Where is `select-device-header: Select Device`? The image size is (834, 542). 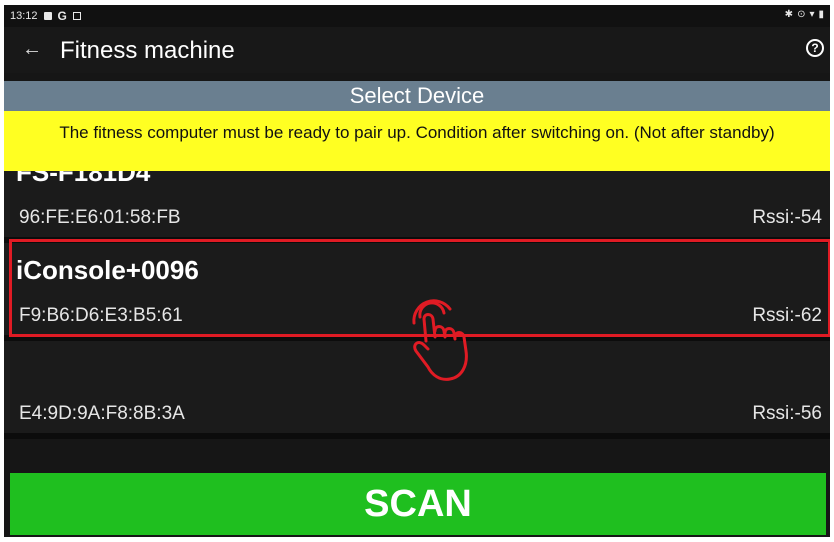
select-device-header: Select Device is located at coordinates (417, 96).